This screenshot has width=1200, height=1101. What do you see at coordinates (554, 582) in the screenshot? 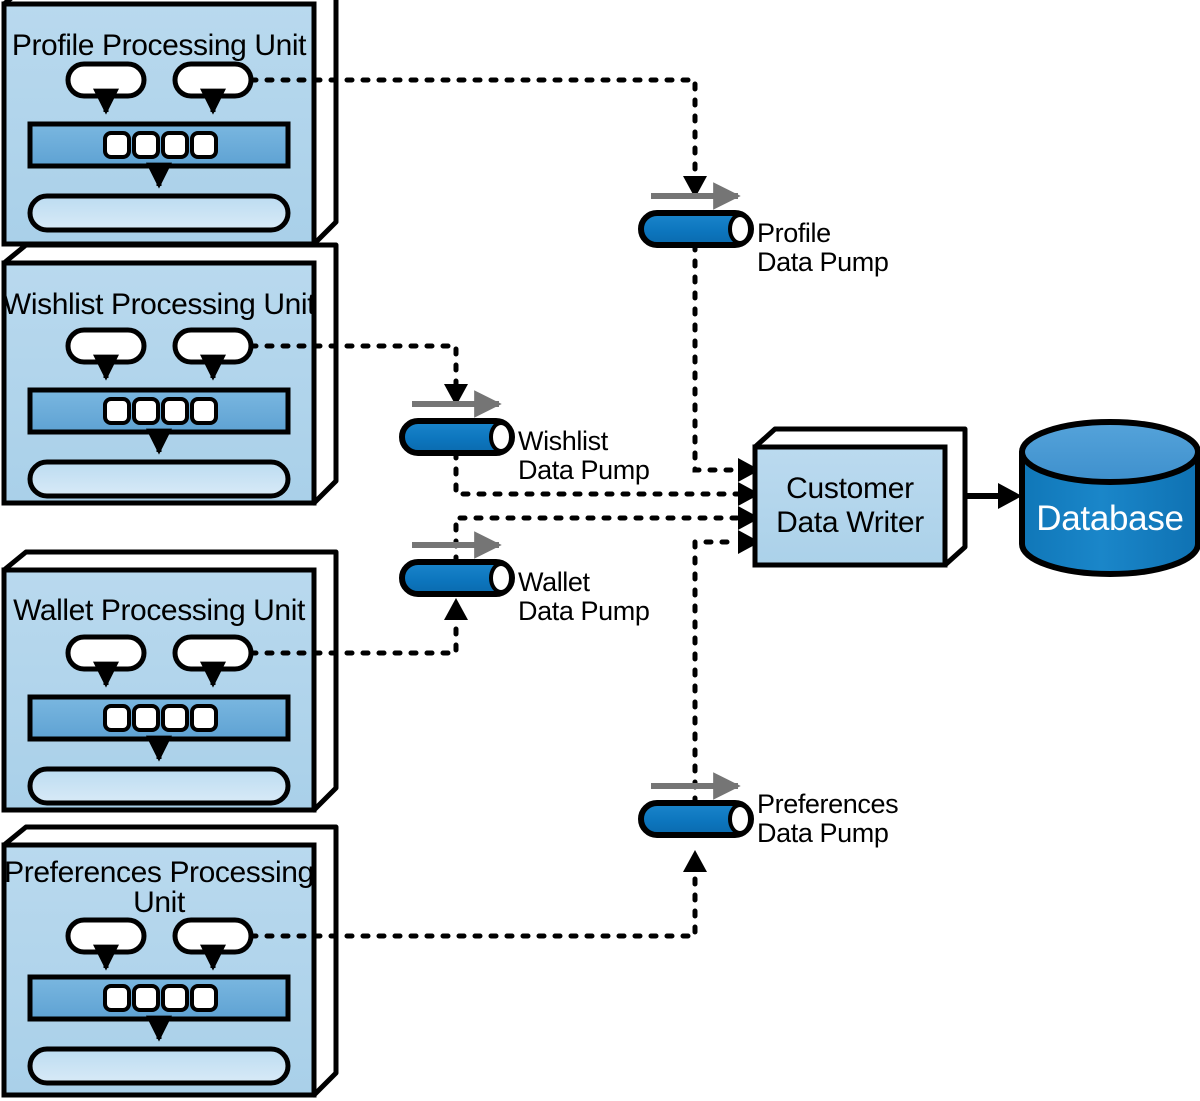
I see `pump-label-wallet-line1: Wallet` at bounding box center [554, 582].